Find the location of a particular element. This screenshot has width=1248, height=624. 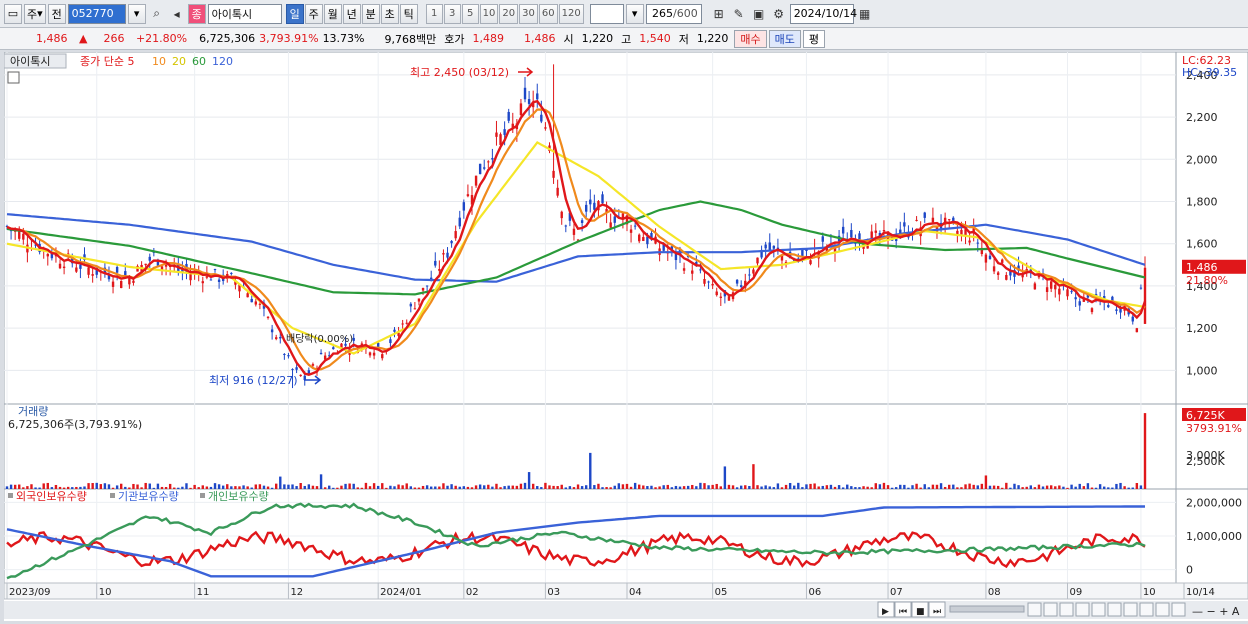

stock-tag: 종 is located at coordinates (196, 13).